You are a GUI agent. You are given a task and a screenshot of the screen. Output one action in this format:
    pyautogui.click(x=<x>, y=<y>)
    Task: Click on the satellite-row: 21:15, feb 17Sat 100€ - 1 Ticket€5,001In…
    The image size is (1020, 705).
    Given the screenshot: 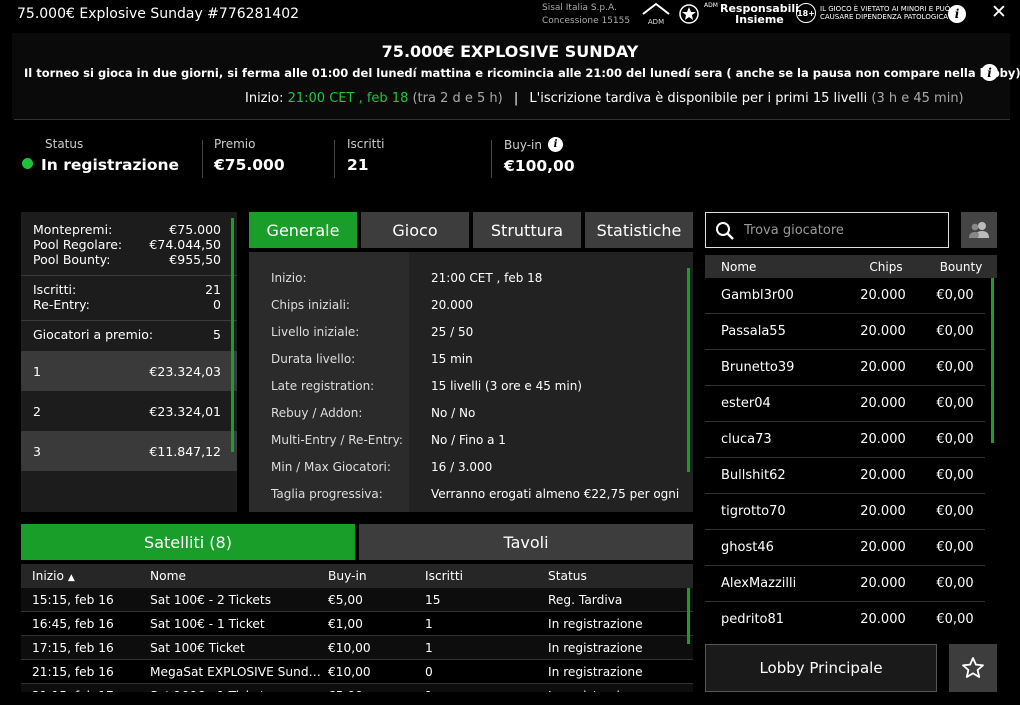 What is the action you would take?
    pyautogui.click(x=357, y=688)
    